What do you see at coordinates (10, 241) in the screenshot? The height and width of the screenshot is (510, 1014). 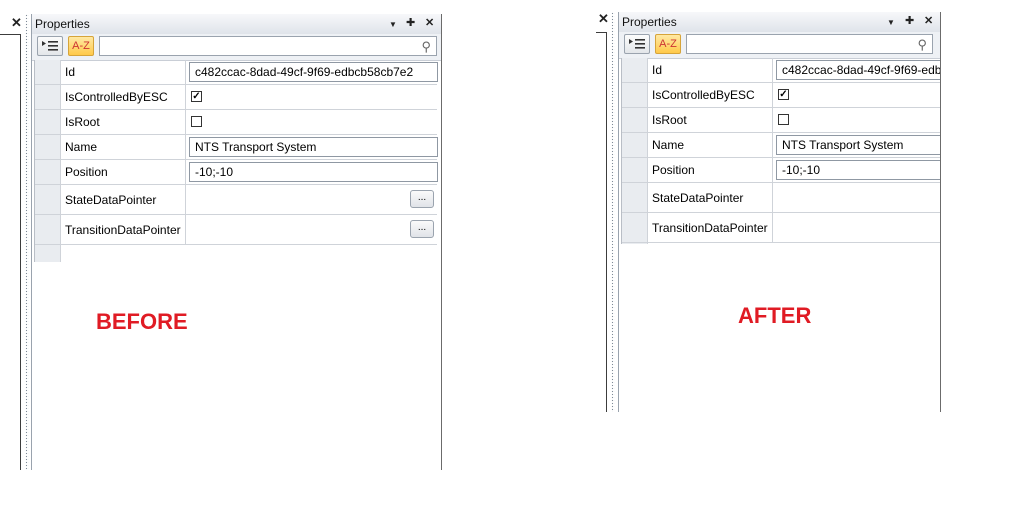 I see `before-left-edge` at bounding box center [10, 241].